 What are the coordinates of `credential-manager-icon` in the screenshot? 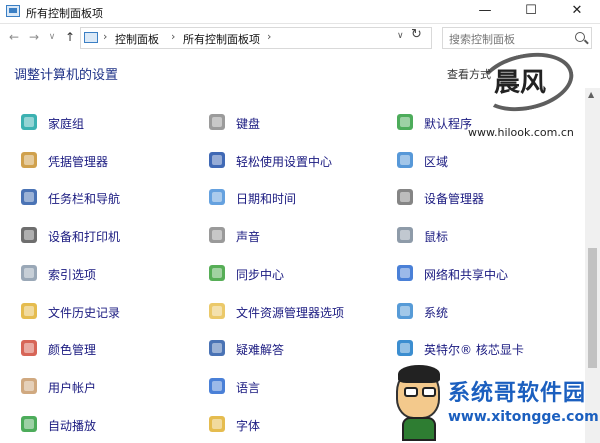 It's located at (29, 160).